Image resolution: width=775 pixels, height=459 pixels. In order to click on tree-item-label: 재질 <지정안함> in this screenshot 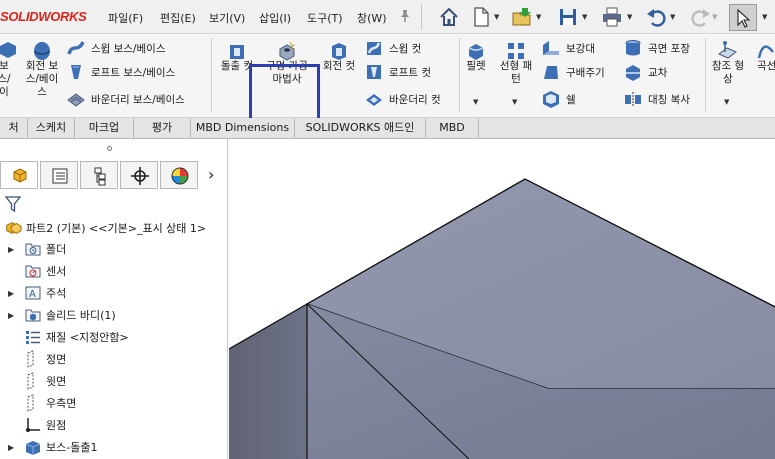, I will do `click(87, 337)`.